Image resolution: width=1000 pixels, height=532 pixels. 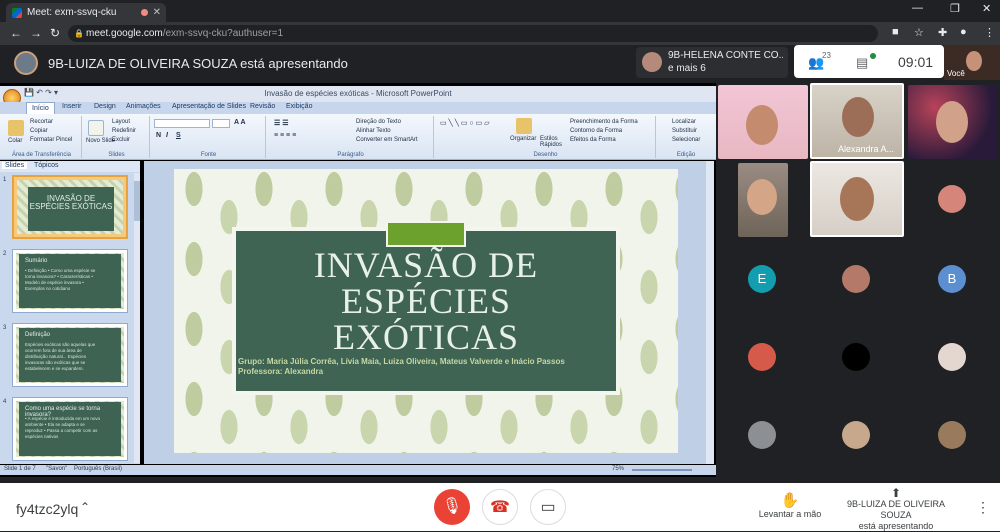 What do you see at coordinates (46, 165) in the screenshot?
I see `tab-topicos: Tópicos` at bounding box center [46, 165].